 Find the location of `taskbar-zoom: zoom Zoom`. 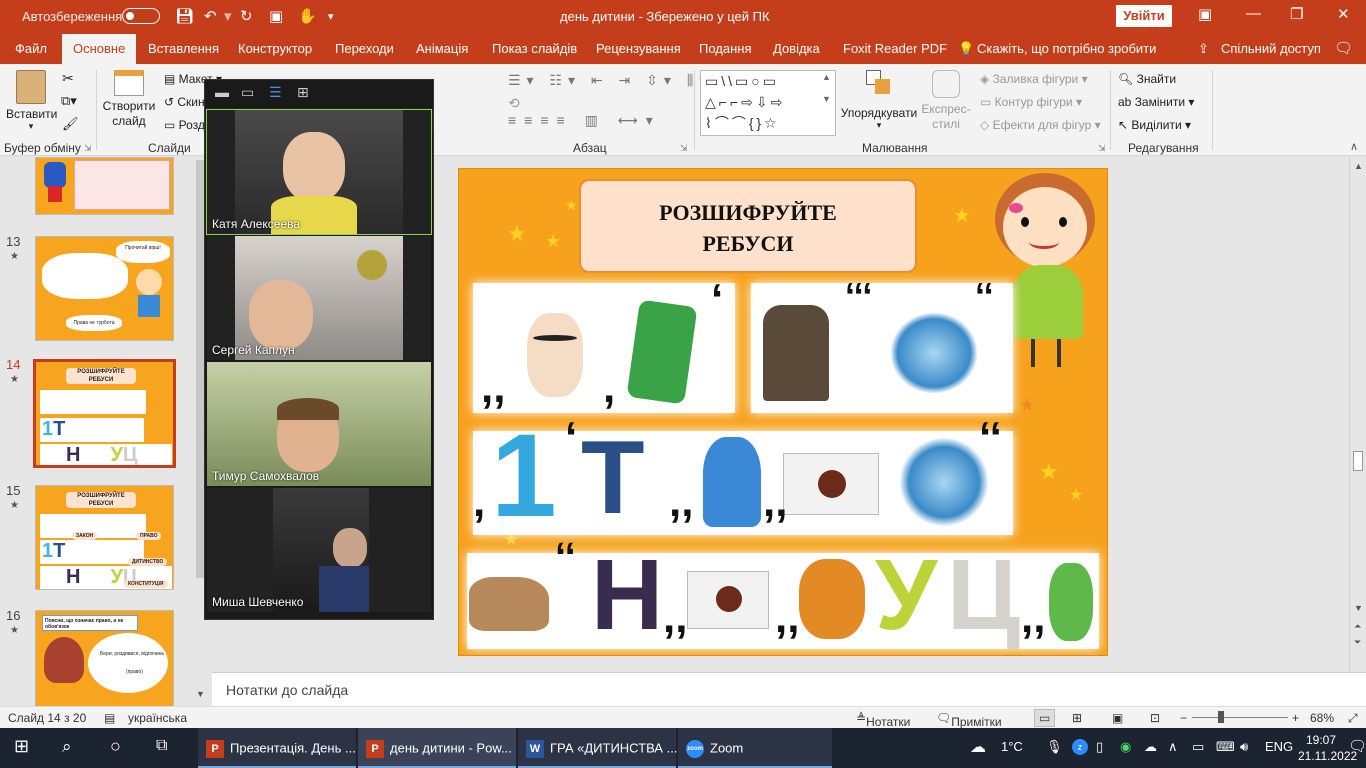

taskbar-zoom: zoom Zoom is located at coordinates (755, 748).